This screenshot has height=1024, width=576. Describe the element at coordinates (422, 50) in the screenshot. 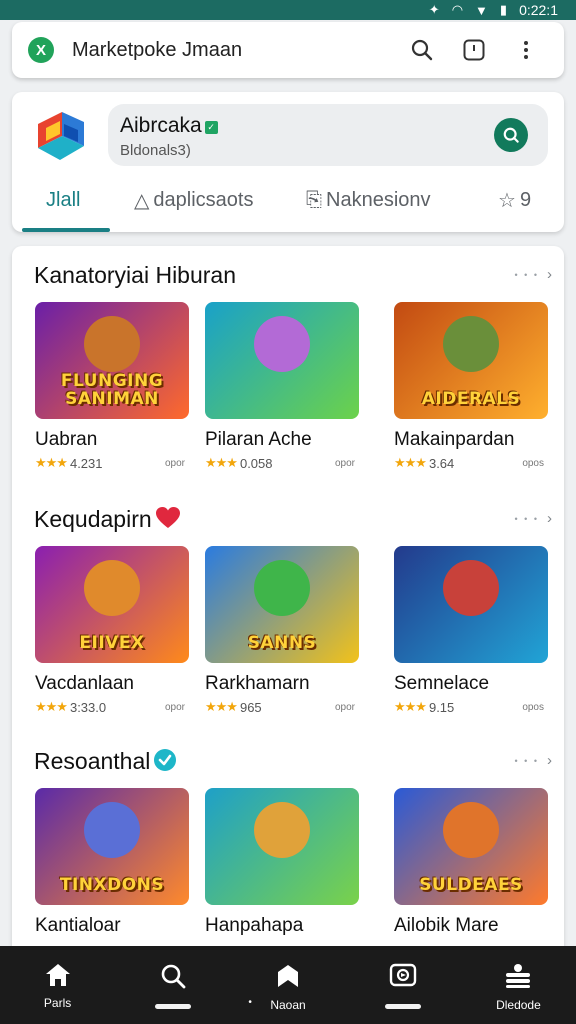

I see `search-button` at that location.